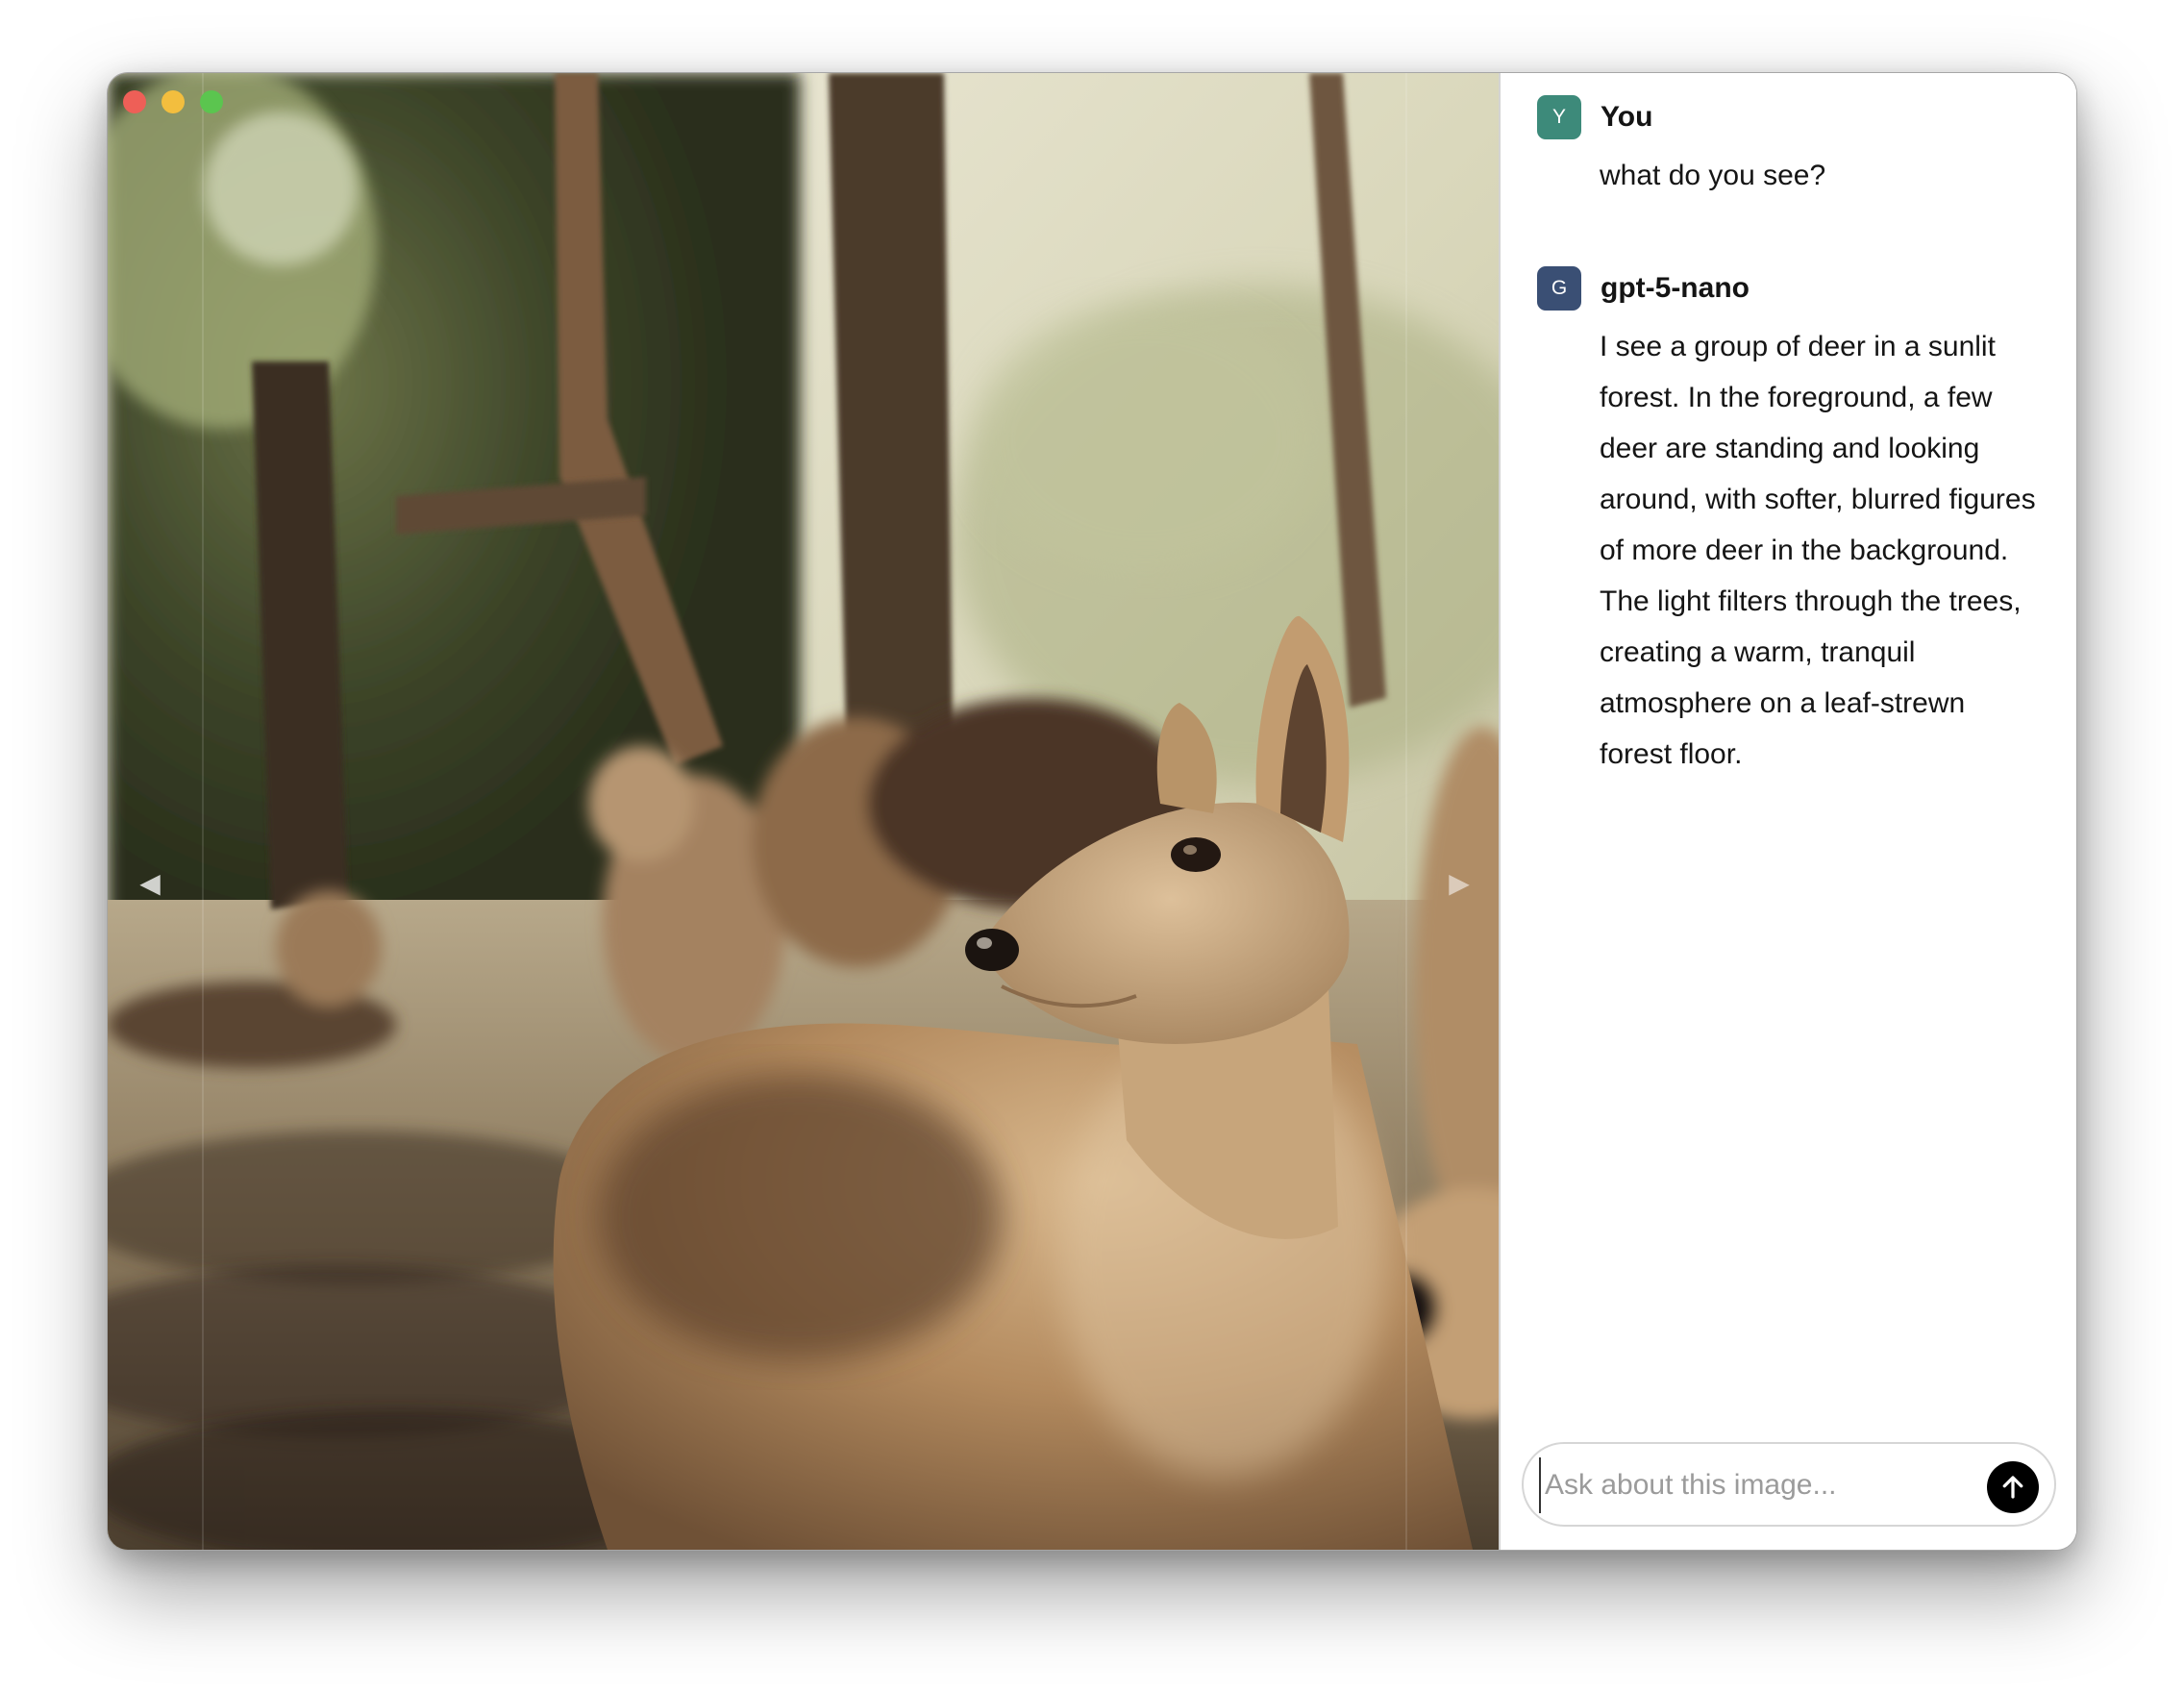  I want to click on close-window-button, so click(135, 101).